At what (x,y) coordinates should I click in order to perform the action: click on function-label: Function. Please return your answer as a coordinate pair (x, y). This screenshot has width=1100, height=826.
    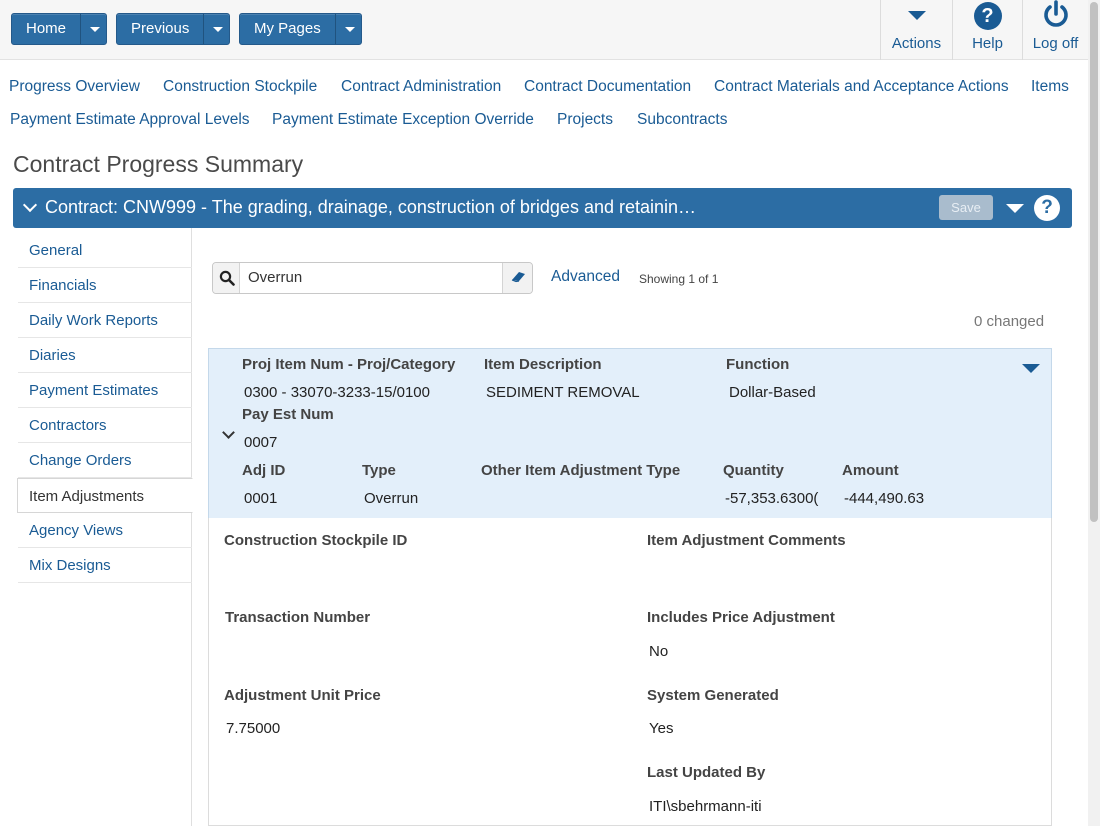
    Looking at the image, I should click on (758, 364).